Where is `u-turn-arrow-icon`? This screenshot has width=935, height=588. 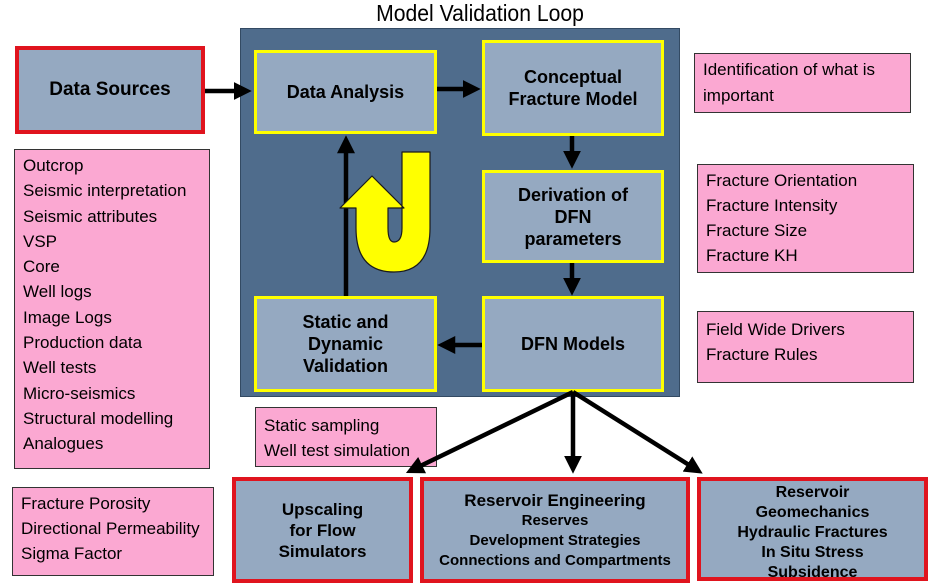 u-turn-arrow-icon is located at coordinates (385, 212).